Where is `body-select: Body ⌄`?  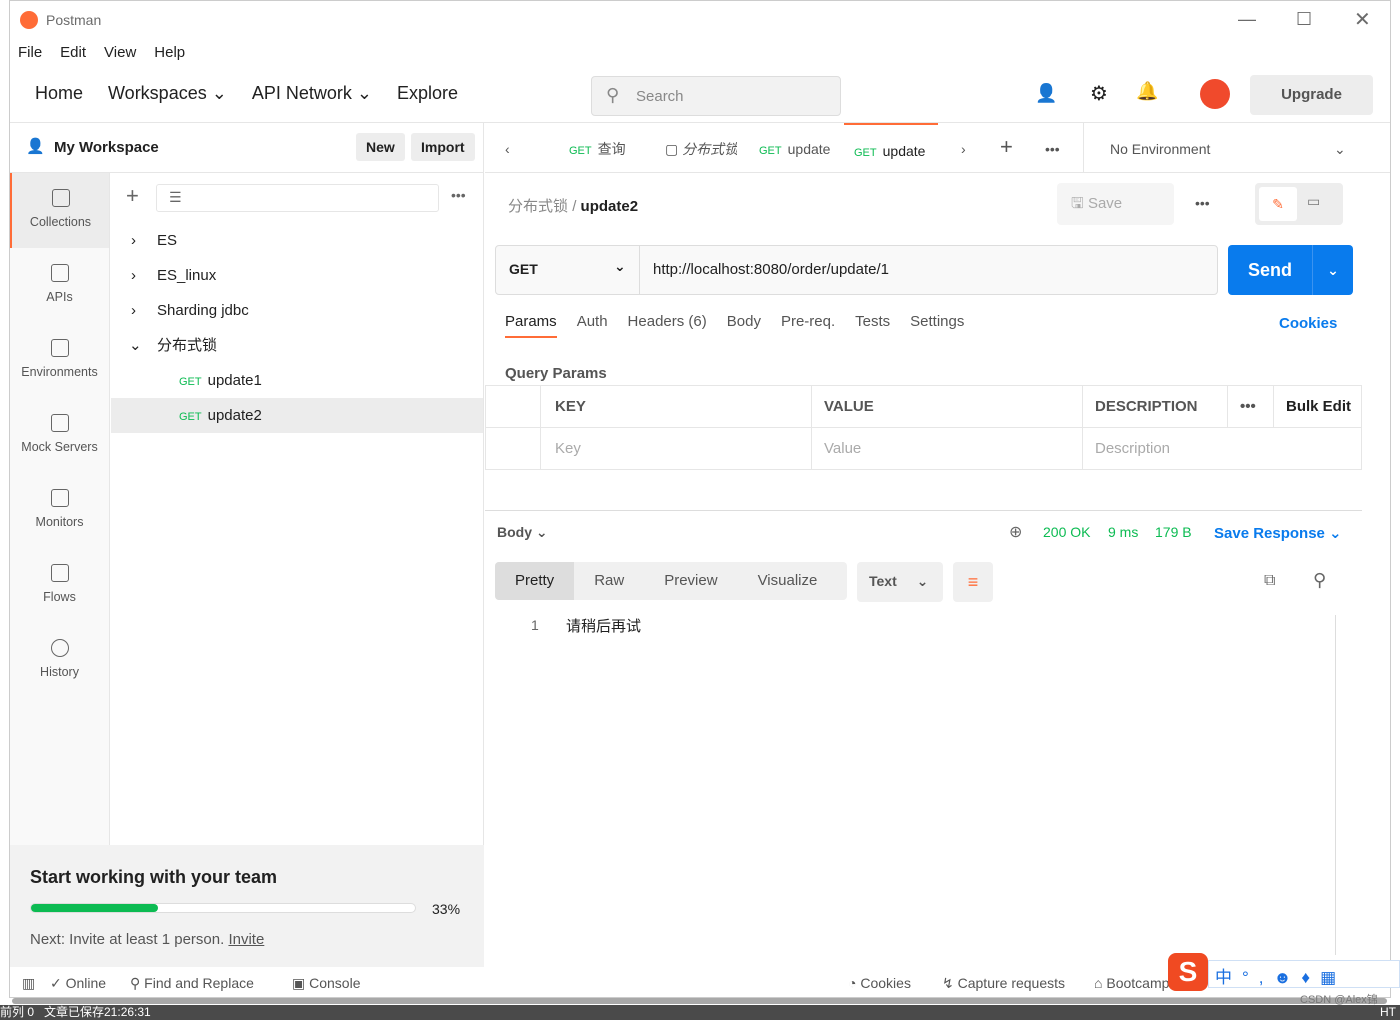
body-select: Body ⌄ is located at coordinates (522, 532).